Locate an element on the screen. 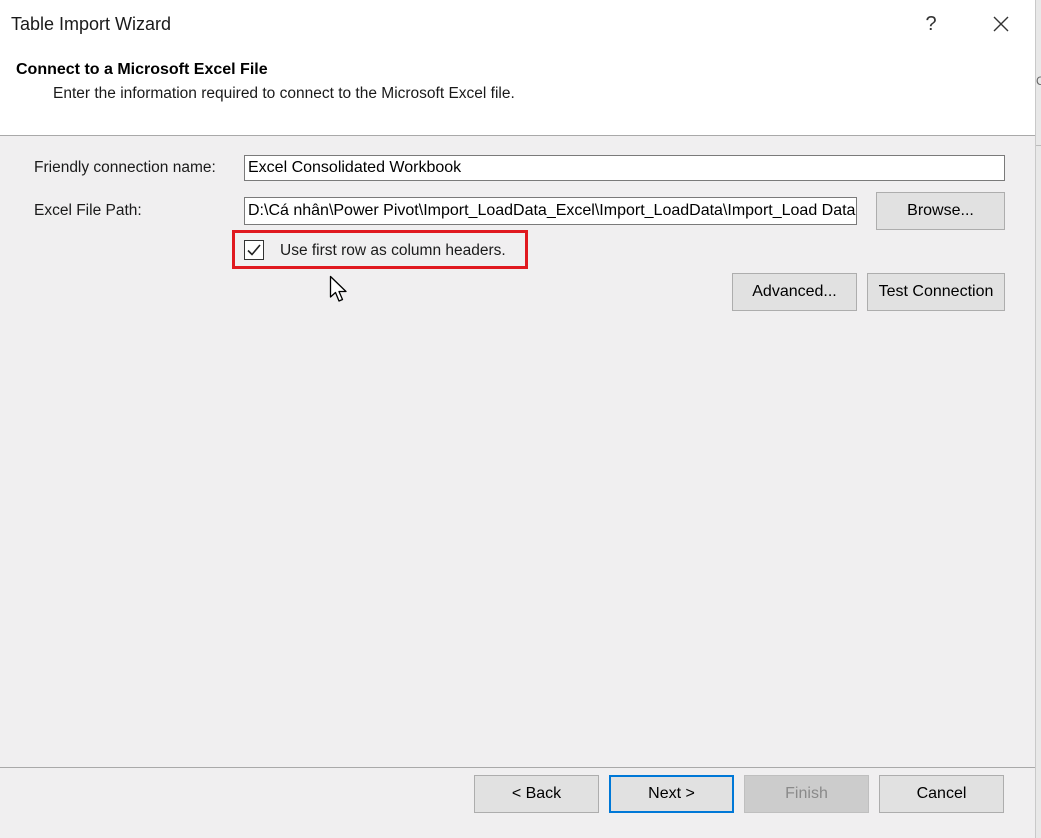 The image size is (1041, 838). back-button: < Back is located at coordinates (536, 794).